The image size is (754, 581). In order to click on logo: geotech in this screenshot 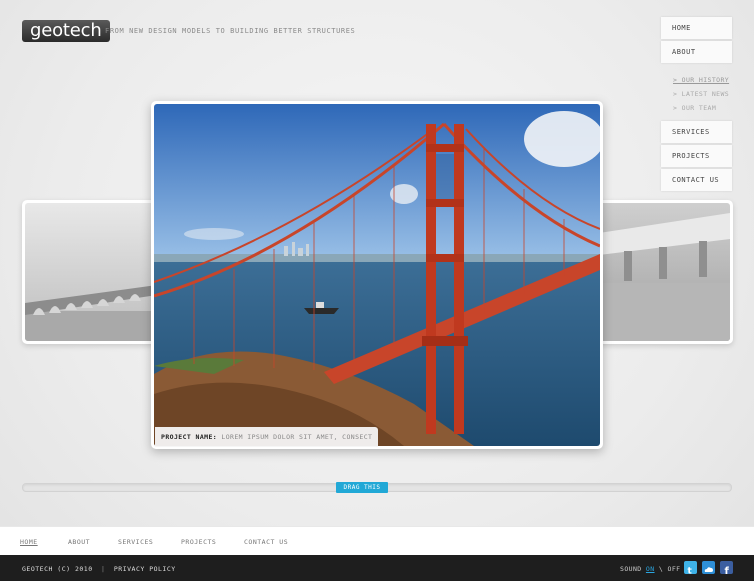, I will do `click(66, 31)`.